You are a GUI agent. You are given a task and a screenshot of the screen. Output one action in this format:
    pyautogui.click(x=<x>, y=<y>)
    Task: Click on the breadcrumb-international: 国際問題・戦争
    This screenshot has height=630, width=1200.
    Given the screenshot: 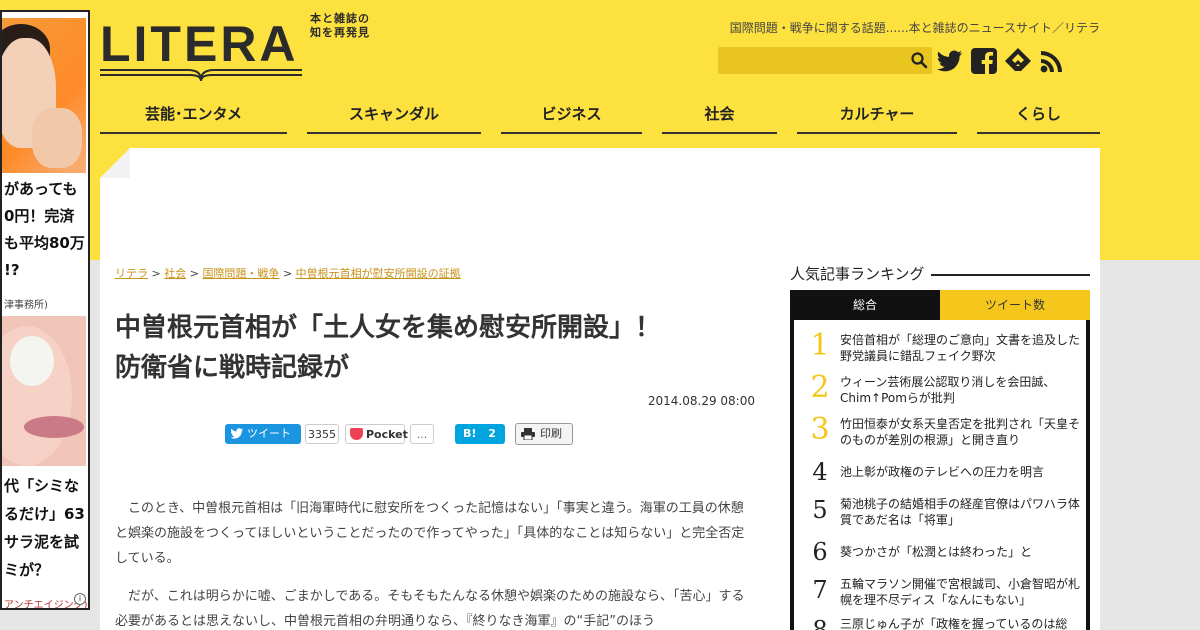 What is the action you would take?
    pyautogui.click(x=240, y=273)
    